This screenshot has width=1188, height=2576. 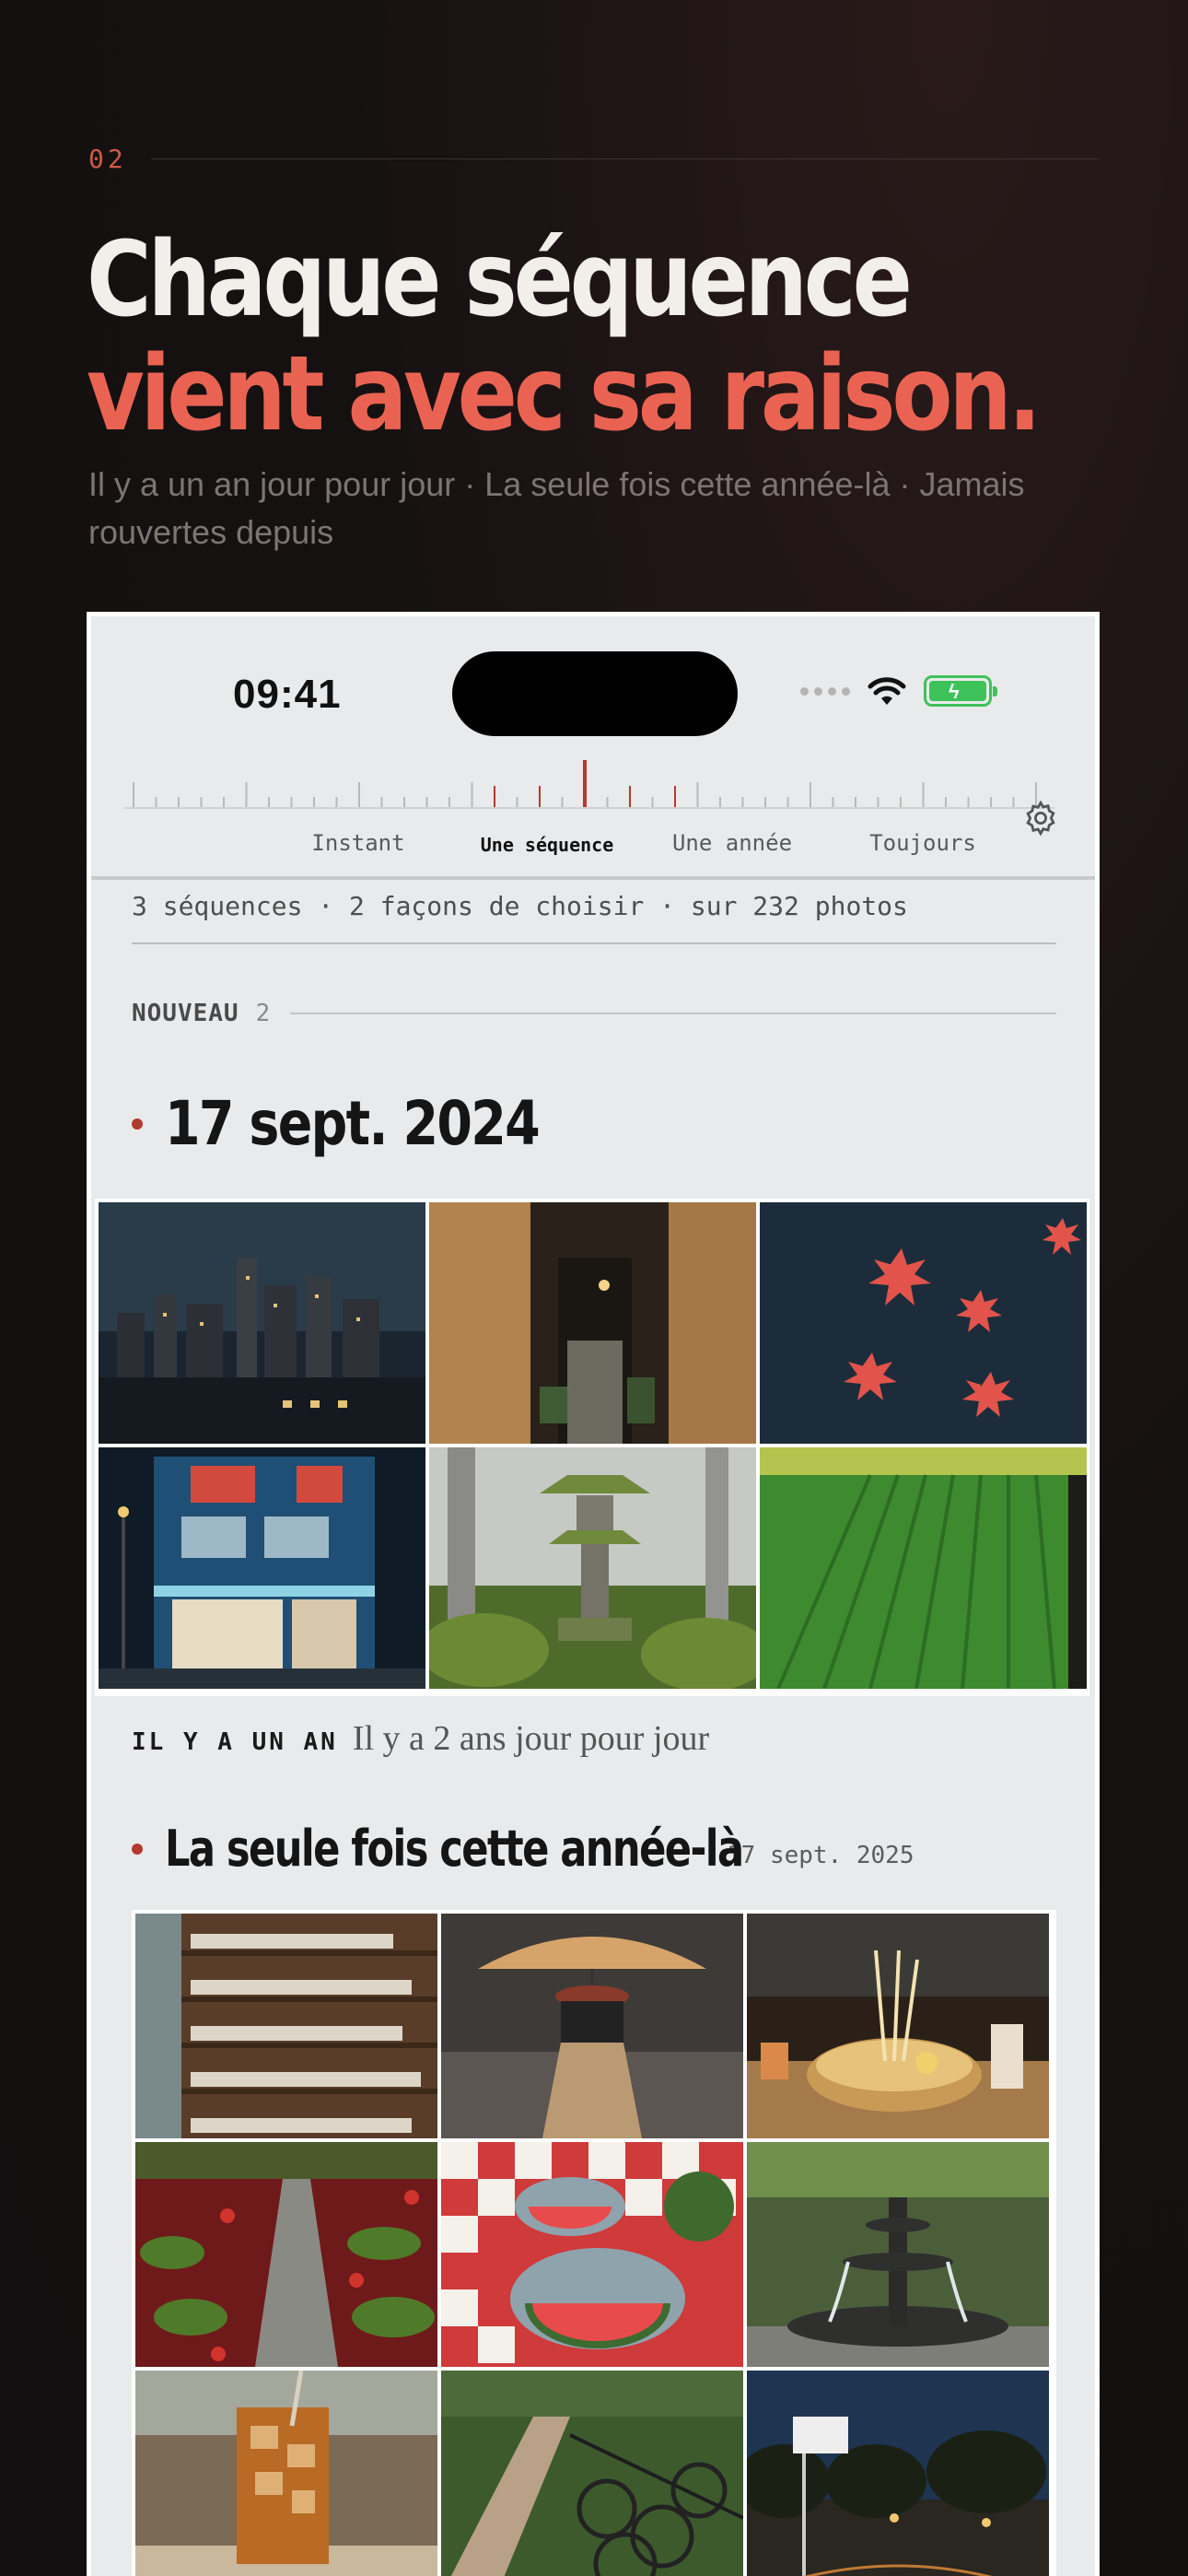 I want to click on scale-option-always: Toujours, so click(x=922, y=843).